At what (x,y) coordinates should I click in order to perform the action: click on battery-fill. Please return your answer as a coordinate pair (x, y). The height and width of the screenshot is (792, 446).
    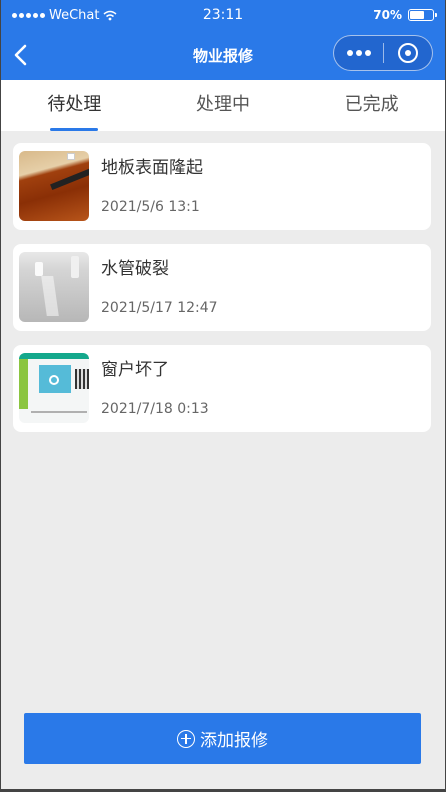
    Looking at the image, I should click on (417, 15).